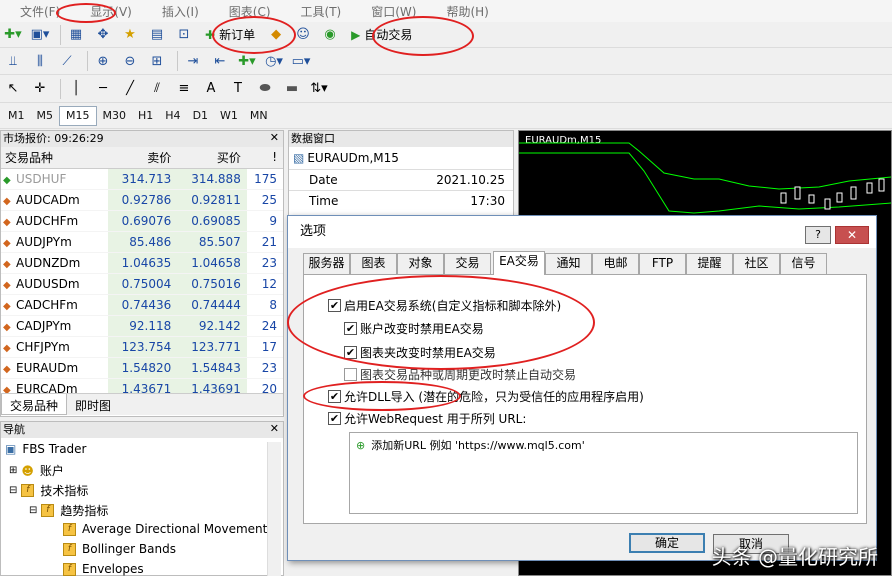 This screenshot has width=892, height=576. I want to click on table-row: ◆ AUDJPYm 85.486 85.507 21, so click(142, 242).